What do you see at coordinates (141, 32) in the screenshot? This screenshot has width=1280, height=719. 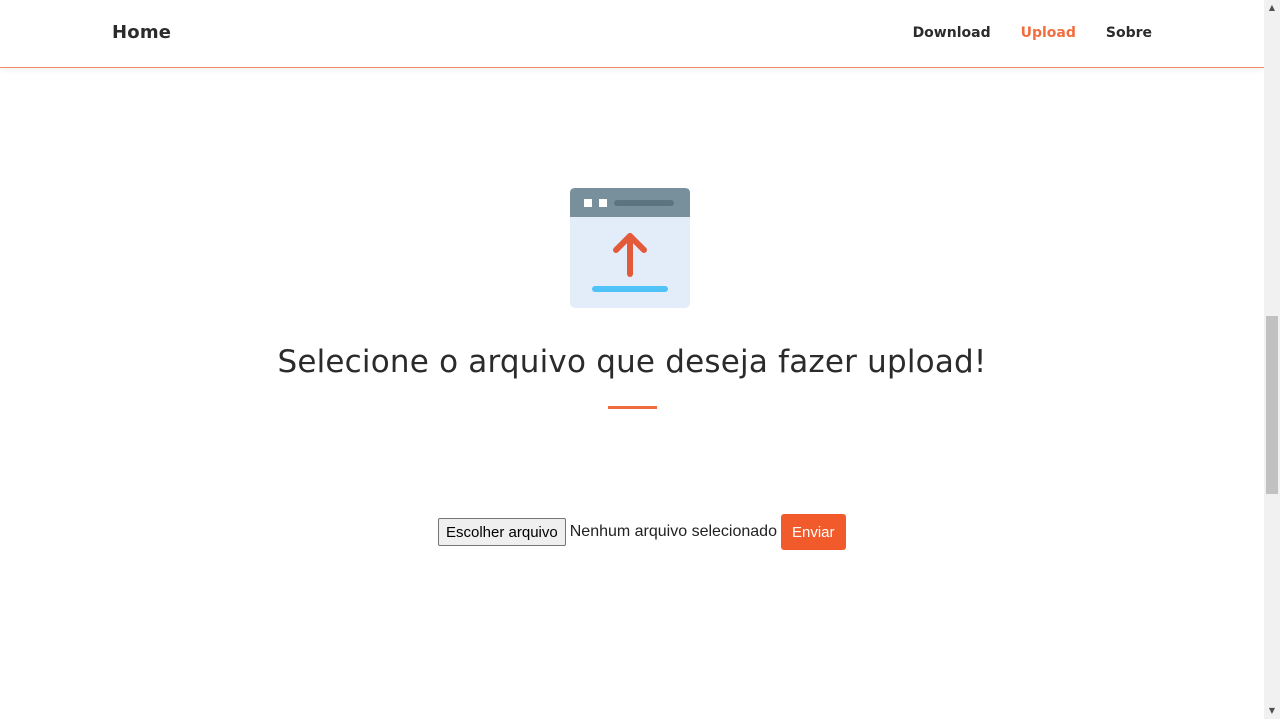 I see `brand-home-link: Home` at bounding box center [141, 32].